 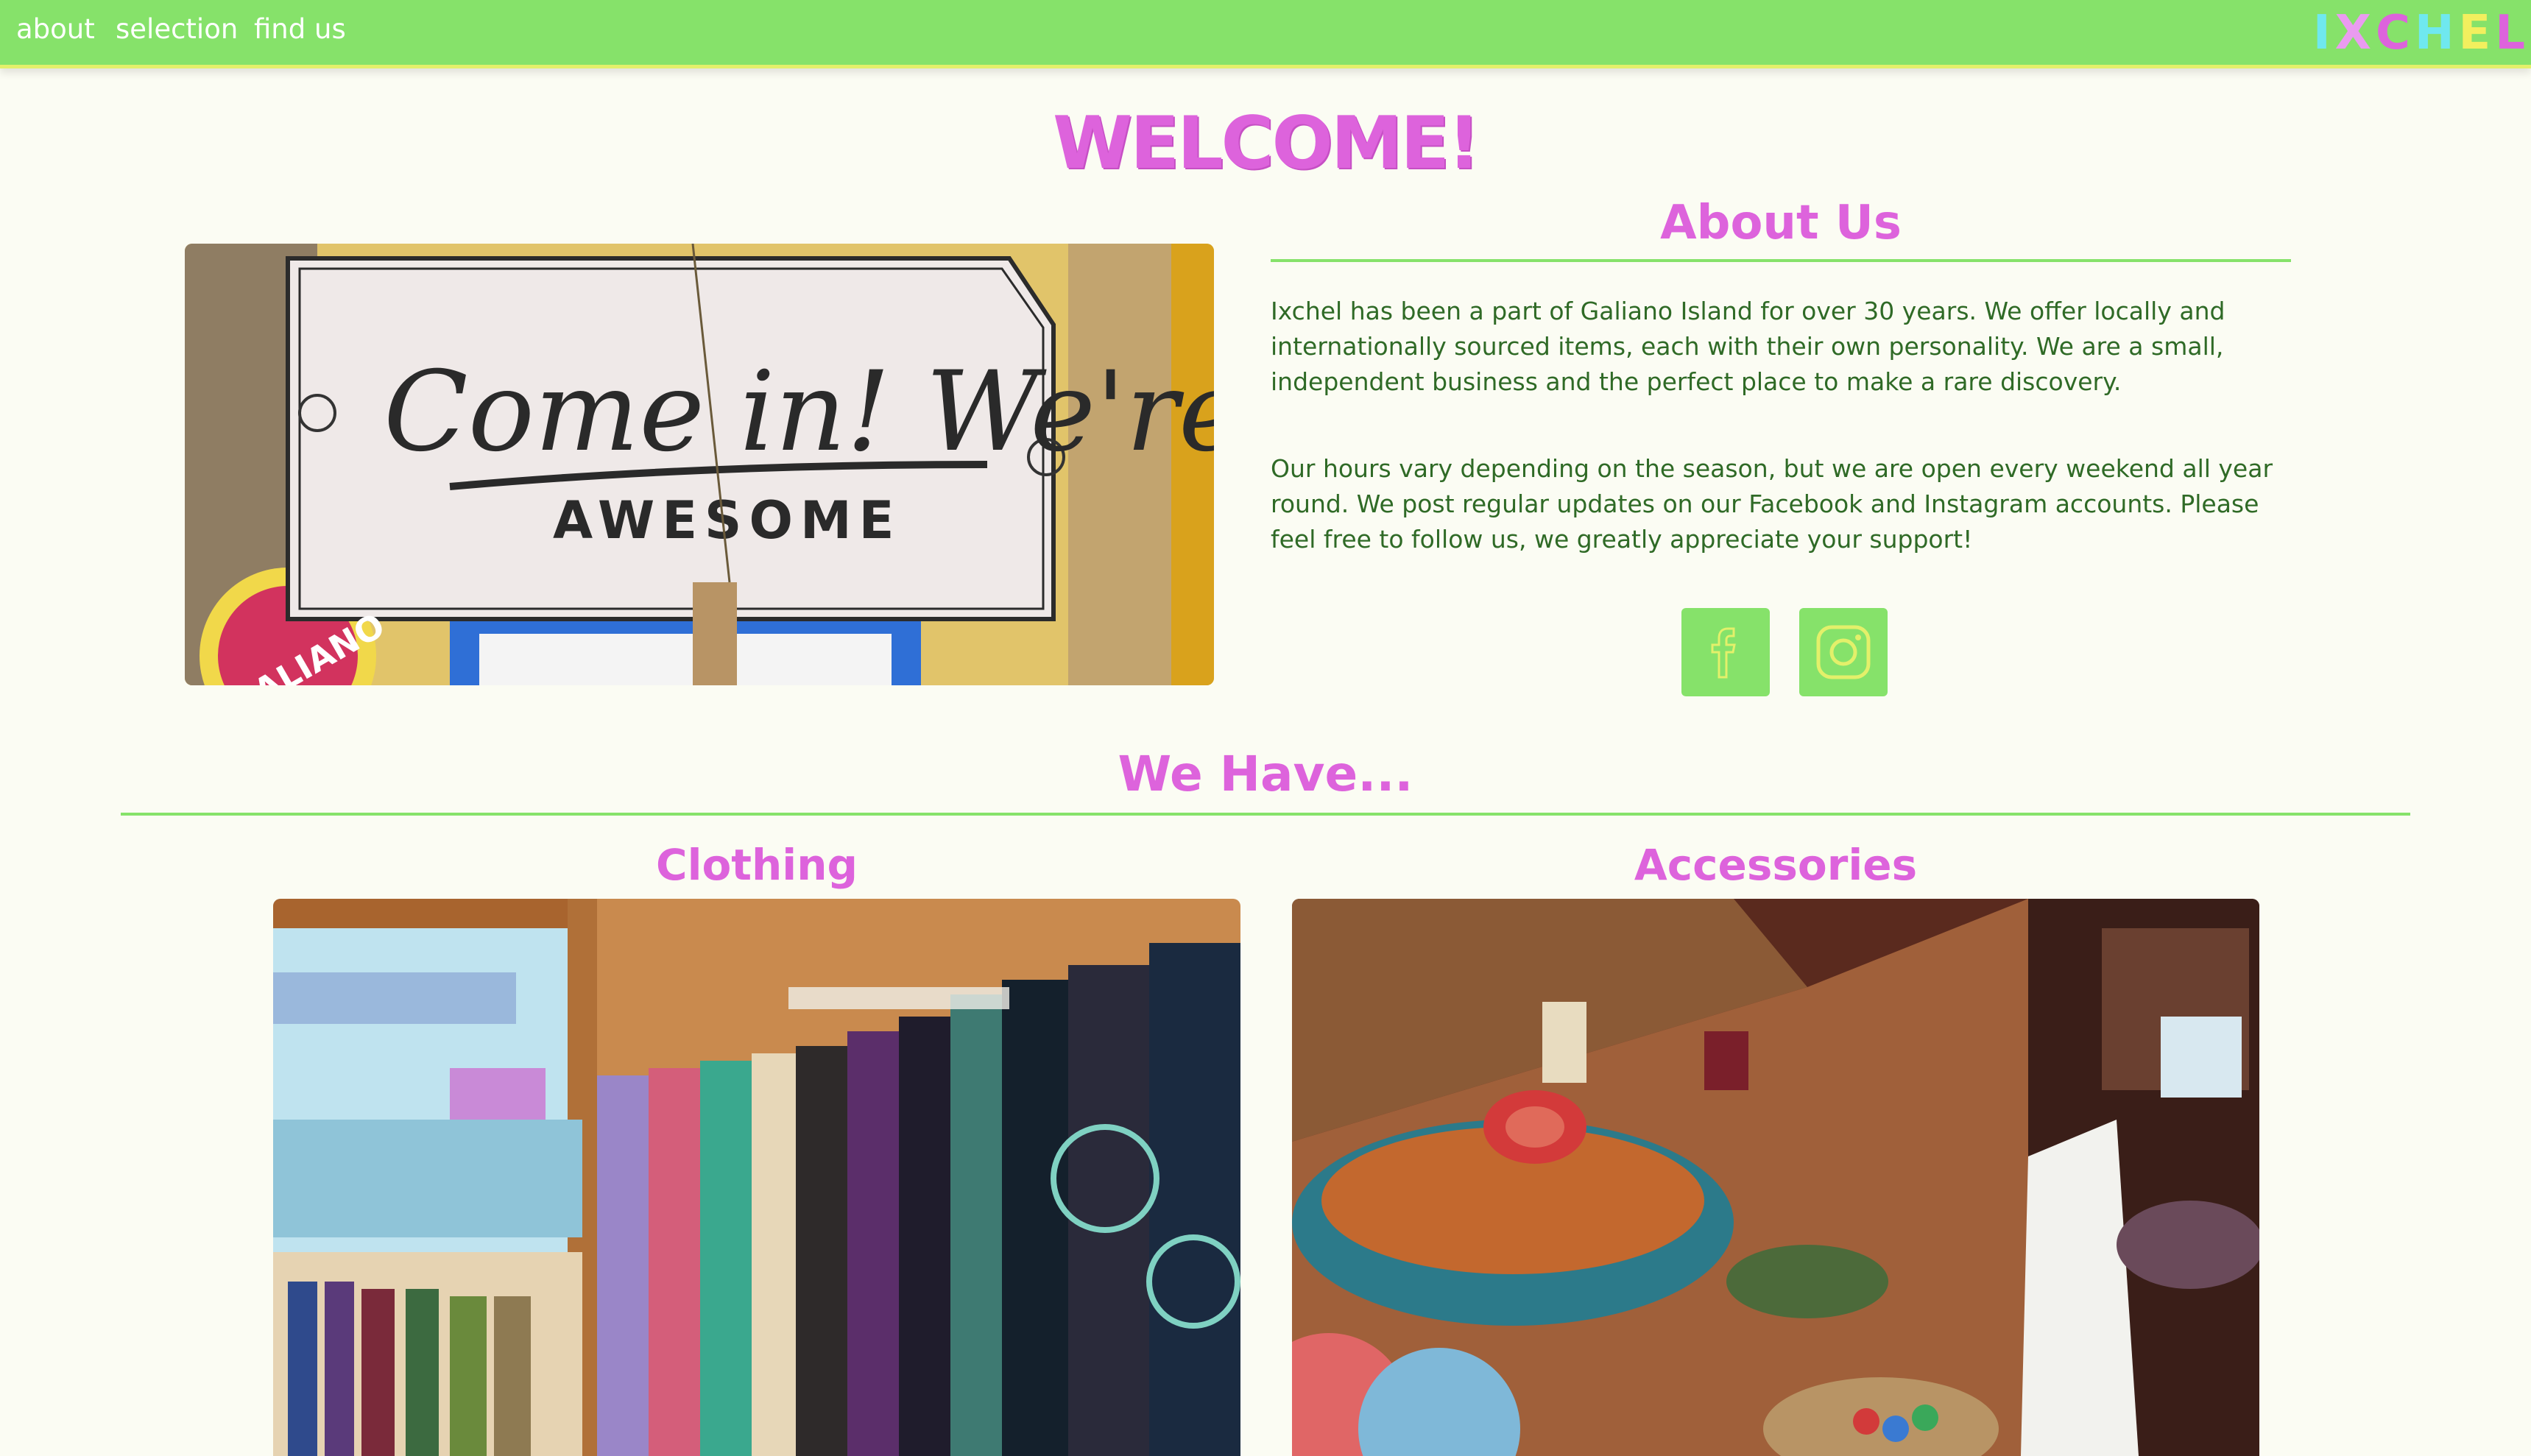 What do you see at coordinates (2322, 33) in the screenshot?
I see `logo-letter: I` at bounding box center [2322, 33].